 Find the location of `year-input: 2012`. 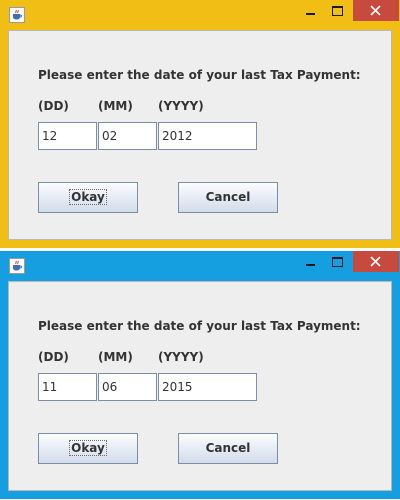

year-input: 2012 is located at coordinates (207, 136).